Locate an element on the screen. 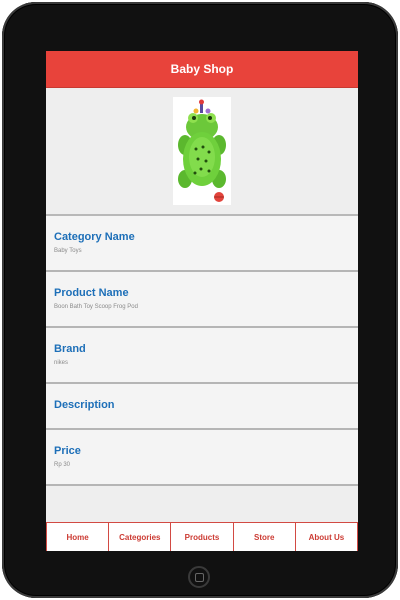 This screenshot has height=600, width=400. nav-tab-store: Store is located at coordinates (263, 537).